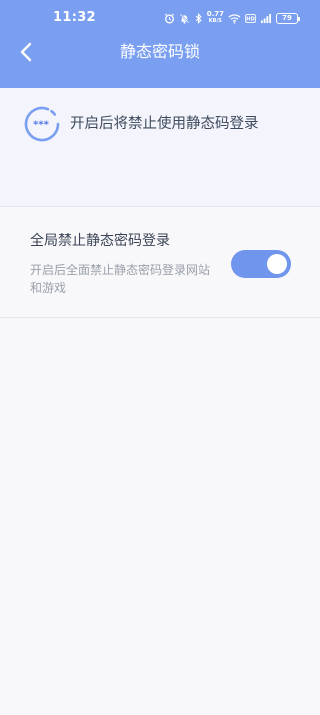 This screenshot has width=320, height=715. I want to click on status-icons: 0.77 KB/S HD 79, so click(232, 18).